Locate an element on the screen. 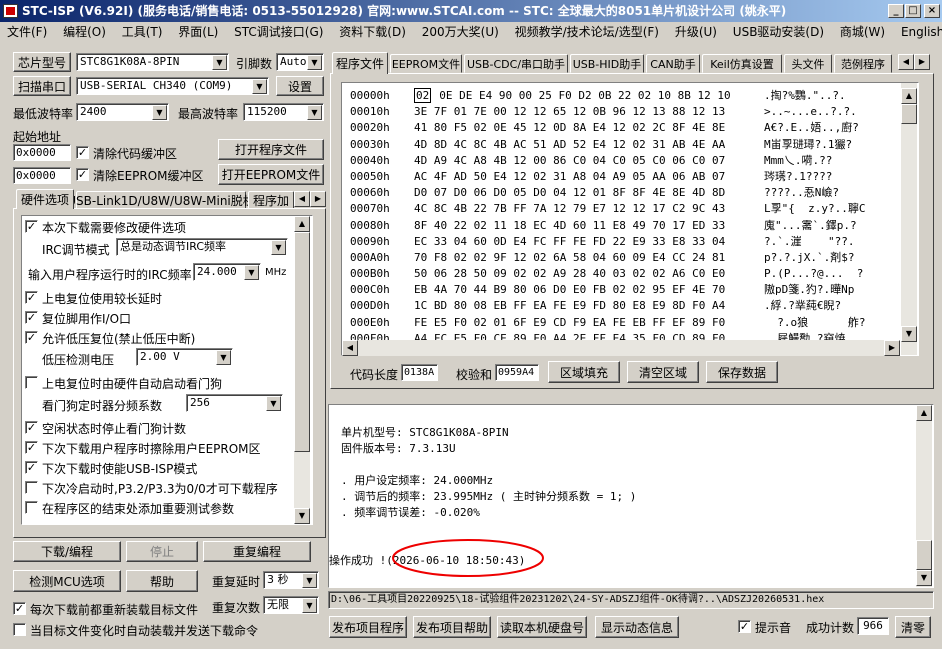 The width and height of the screenshot is (942, 649). menu-tools: 工具(T) is located at coordinates (142, 32).